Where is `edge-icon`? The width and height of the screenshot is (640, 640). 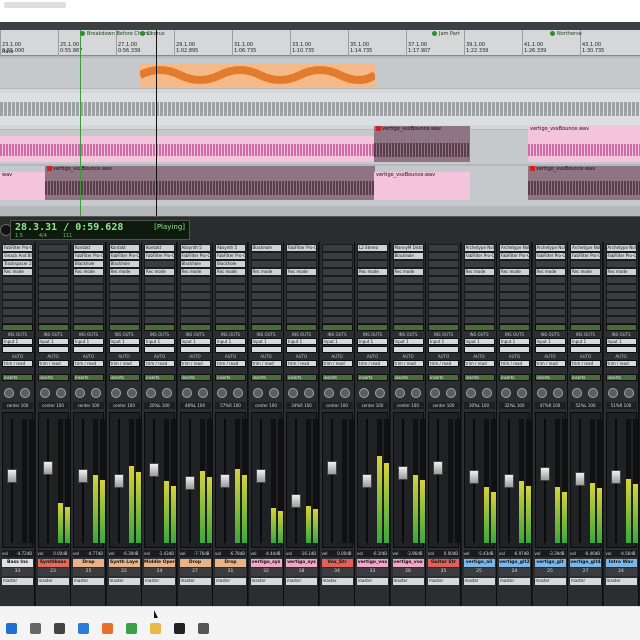 edge-icon is located at coordinates (83, 628).